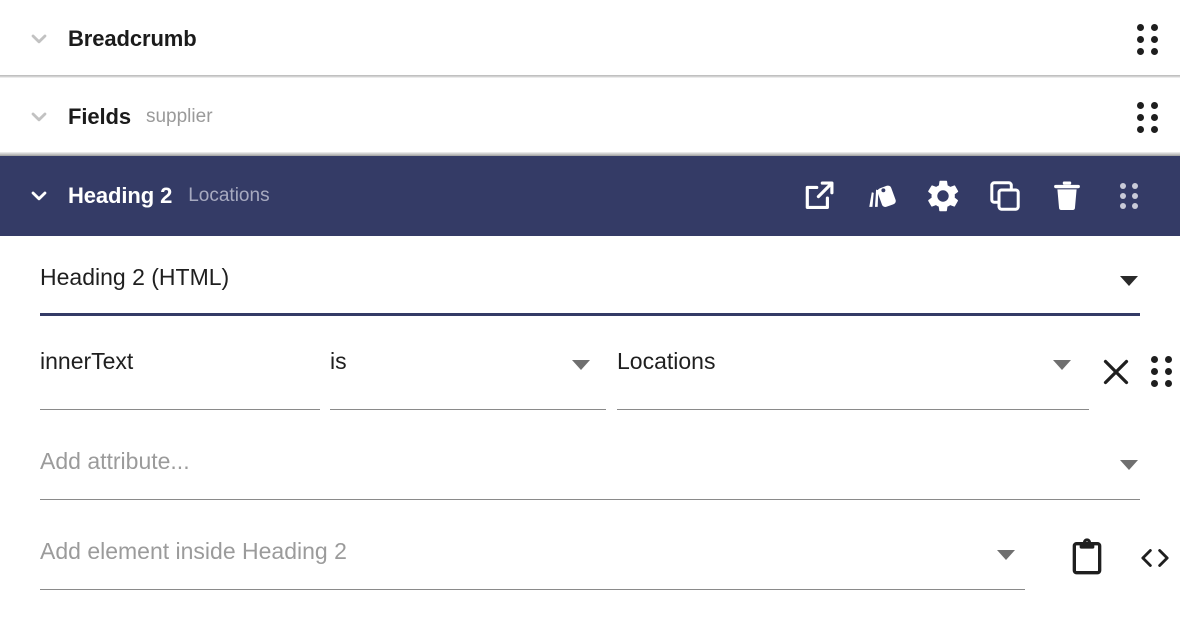 Image resolution: width=1180 pixels, height=618 pixels. What do you see at coordinates (120, 195) in the screenshot?
I see `selected-section-title: Heading 2` at bounding box center [120, 195].